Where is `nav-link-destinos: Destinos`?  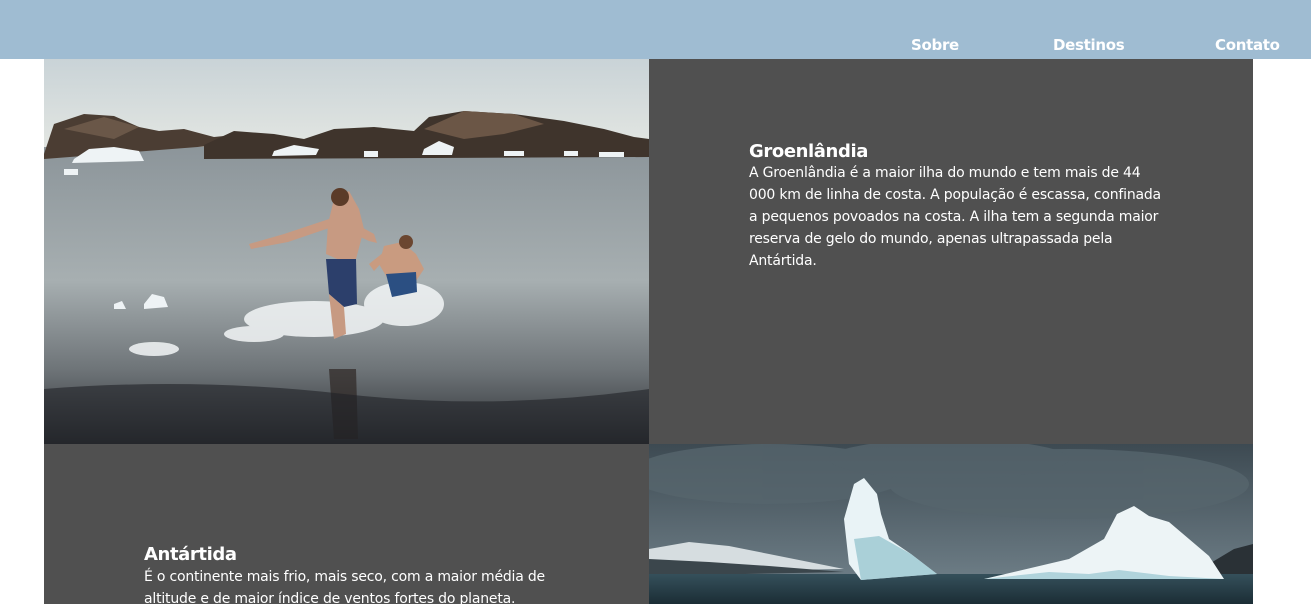 nav-link-destinos: Destinos is located at coordinates (1089, 45).